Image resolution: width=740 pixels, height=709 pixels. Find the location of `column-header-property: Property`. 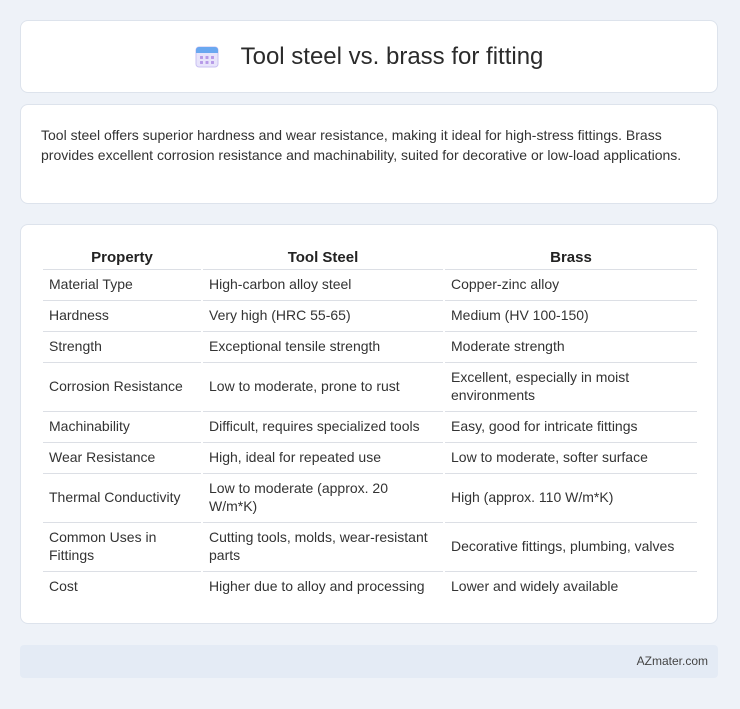

column-header-property: Property is located at coordinates (122, 257).